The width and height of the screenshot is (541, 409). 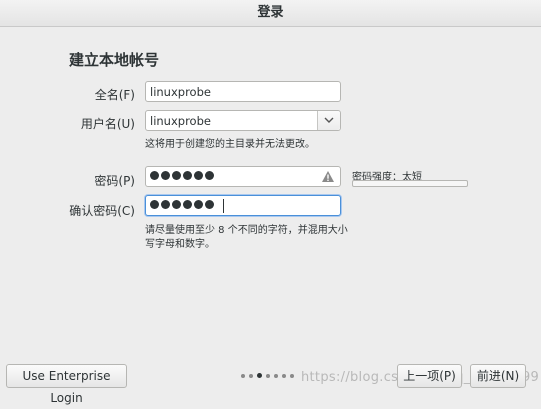 I want to click on page-title: 建立本地帐号, so click(x=114, y=60).